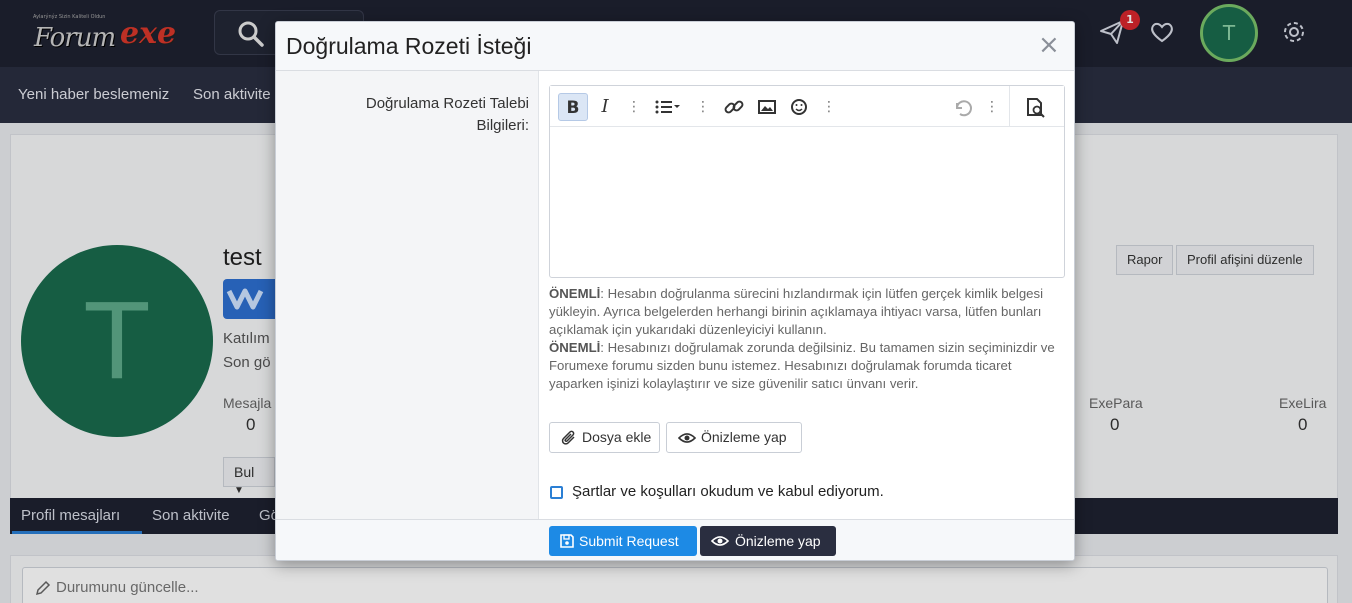 The width and height of the screenshot is (1352, 603). I want to click on more-text-options-icon: ⋮, so click(634, 107).